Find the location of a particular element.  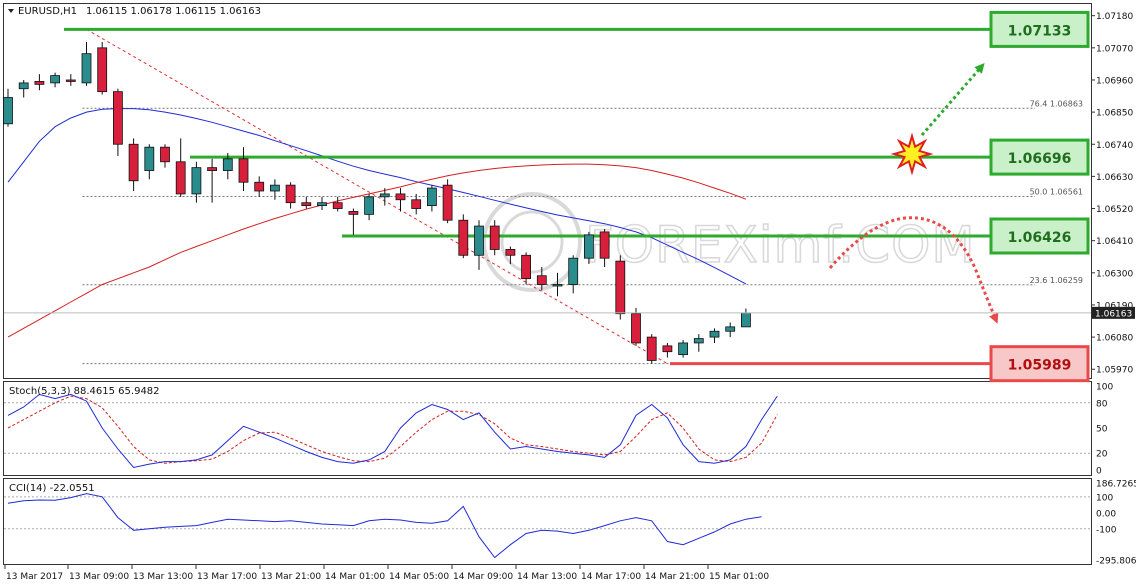

cci-scale-label: 186.7265 is located at coordinates (1116, 485).